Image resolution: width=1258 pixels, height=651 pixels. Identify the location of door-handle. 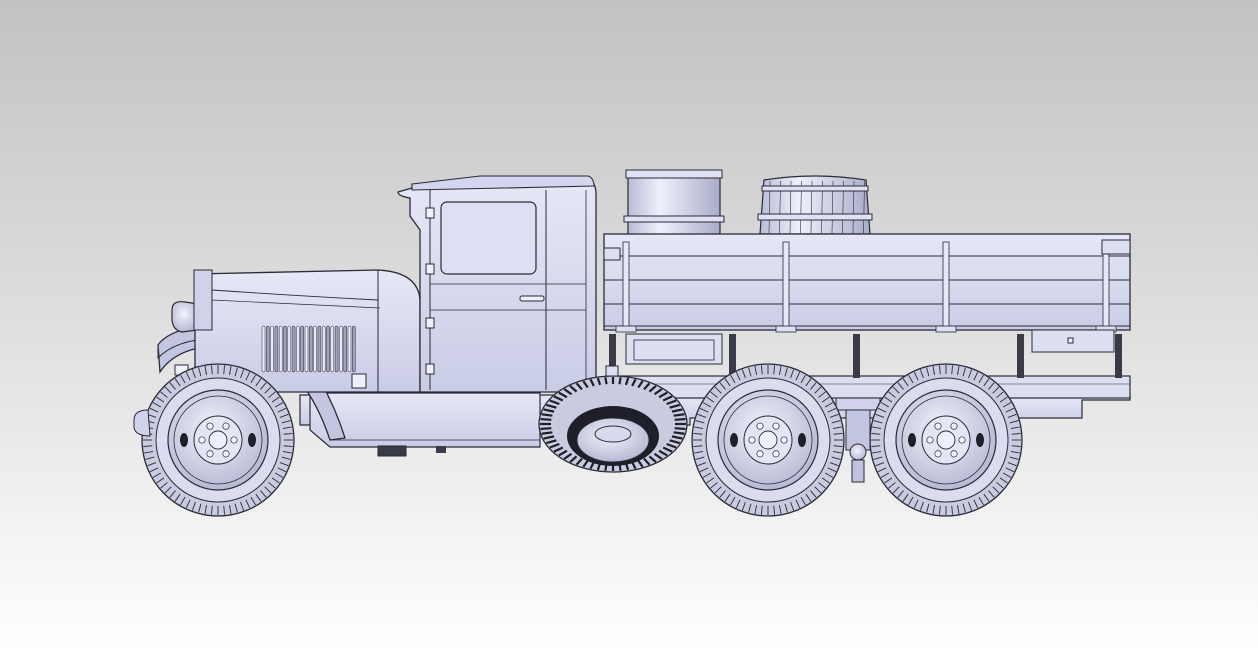
(532, 298).